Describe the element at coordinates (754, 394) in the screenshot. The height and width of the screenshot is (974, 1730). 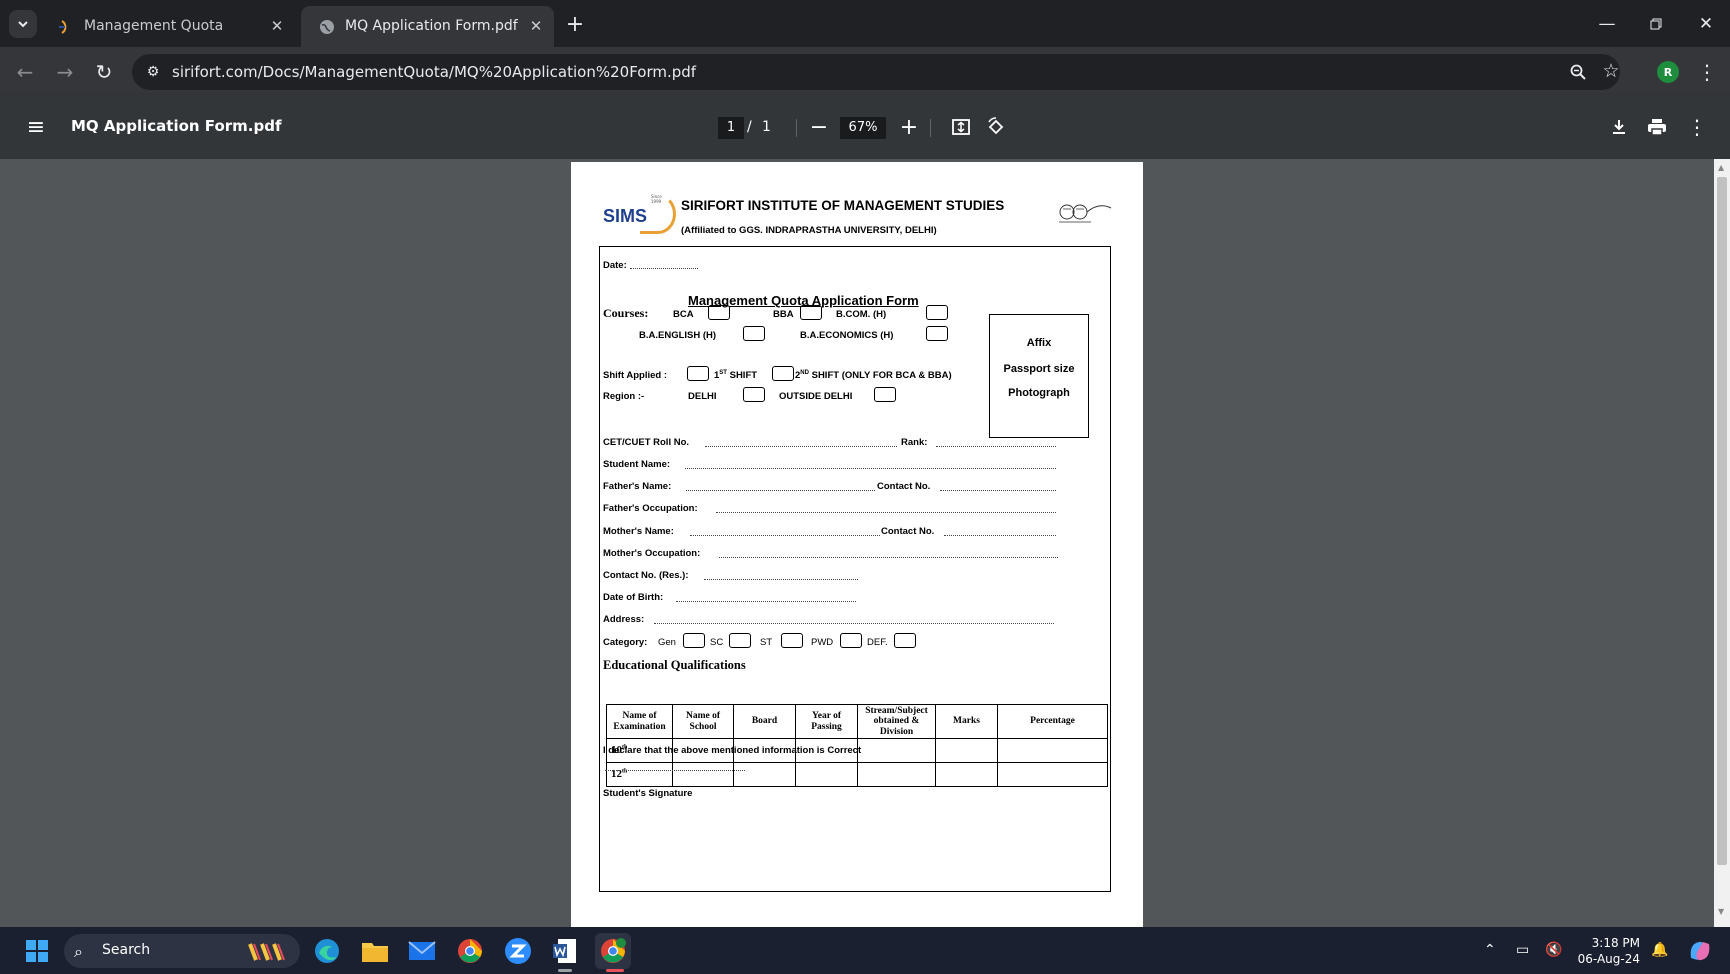
I see `region-delhi-checkbox` at that location.